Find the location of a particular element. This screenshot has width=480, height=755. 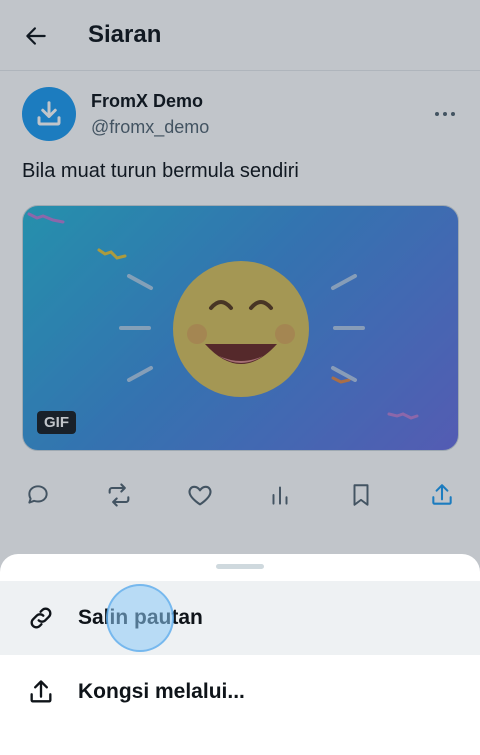

touch-indicator is located at coordinates (140, 618).